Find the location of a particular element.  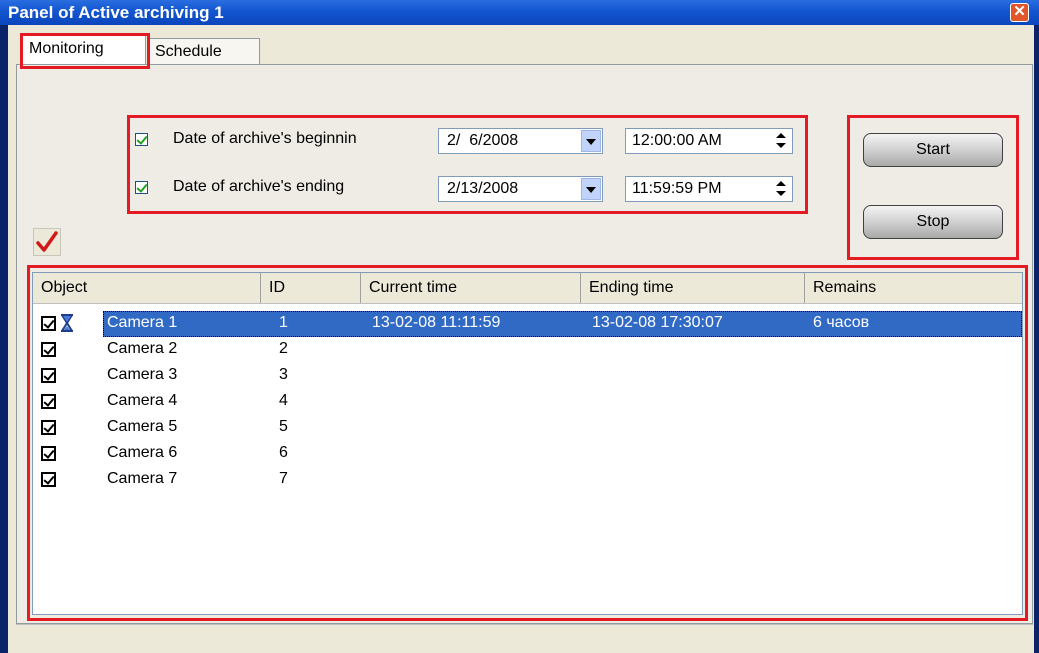

cell-object: Camera 5 is located at coordinates (142, 426).